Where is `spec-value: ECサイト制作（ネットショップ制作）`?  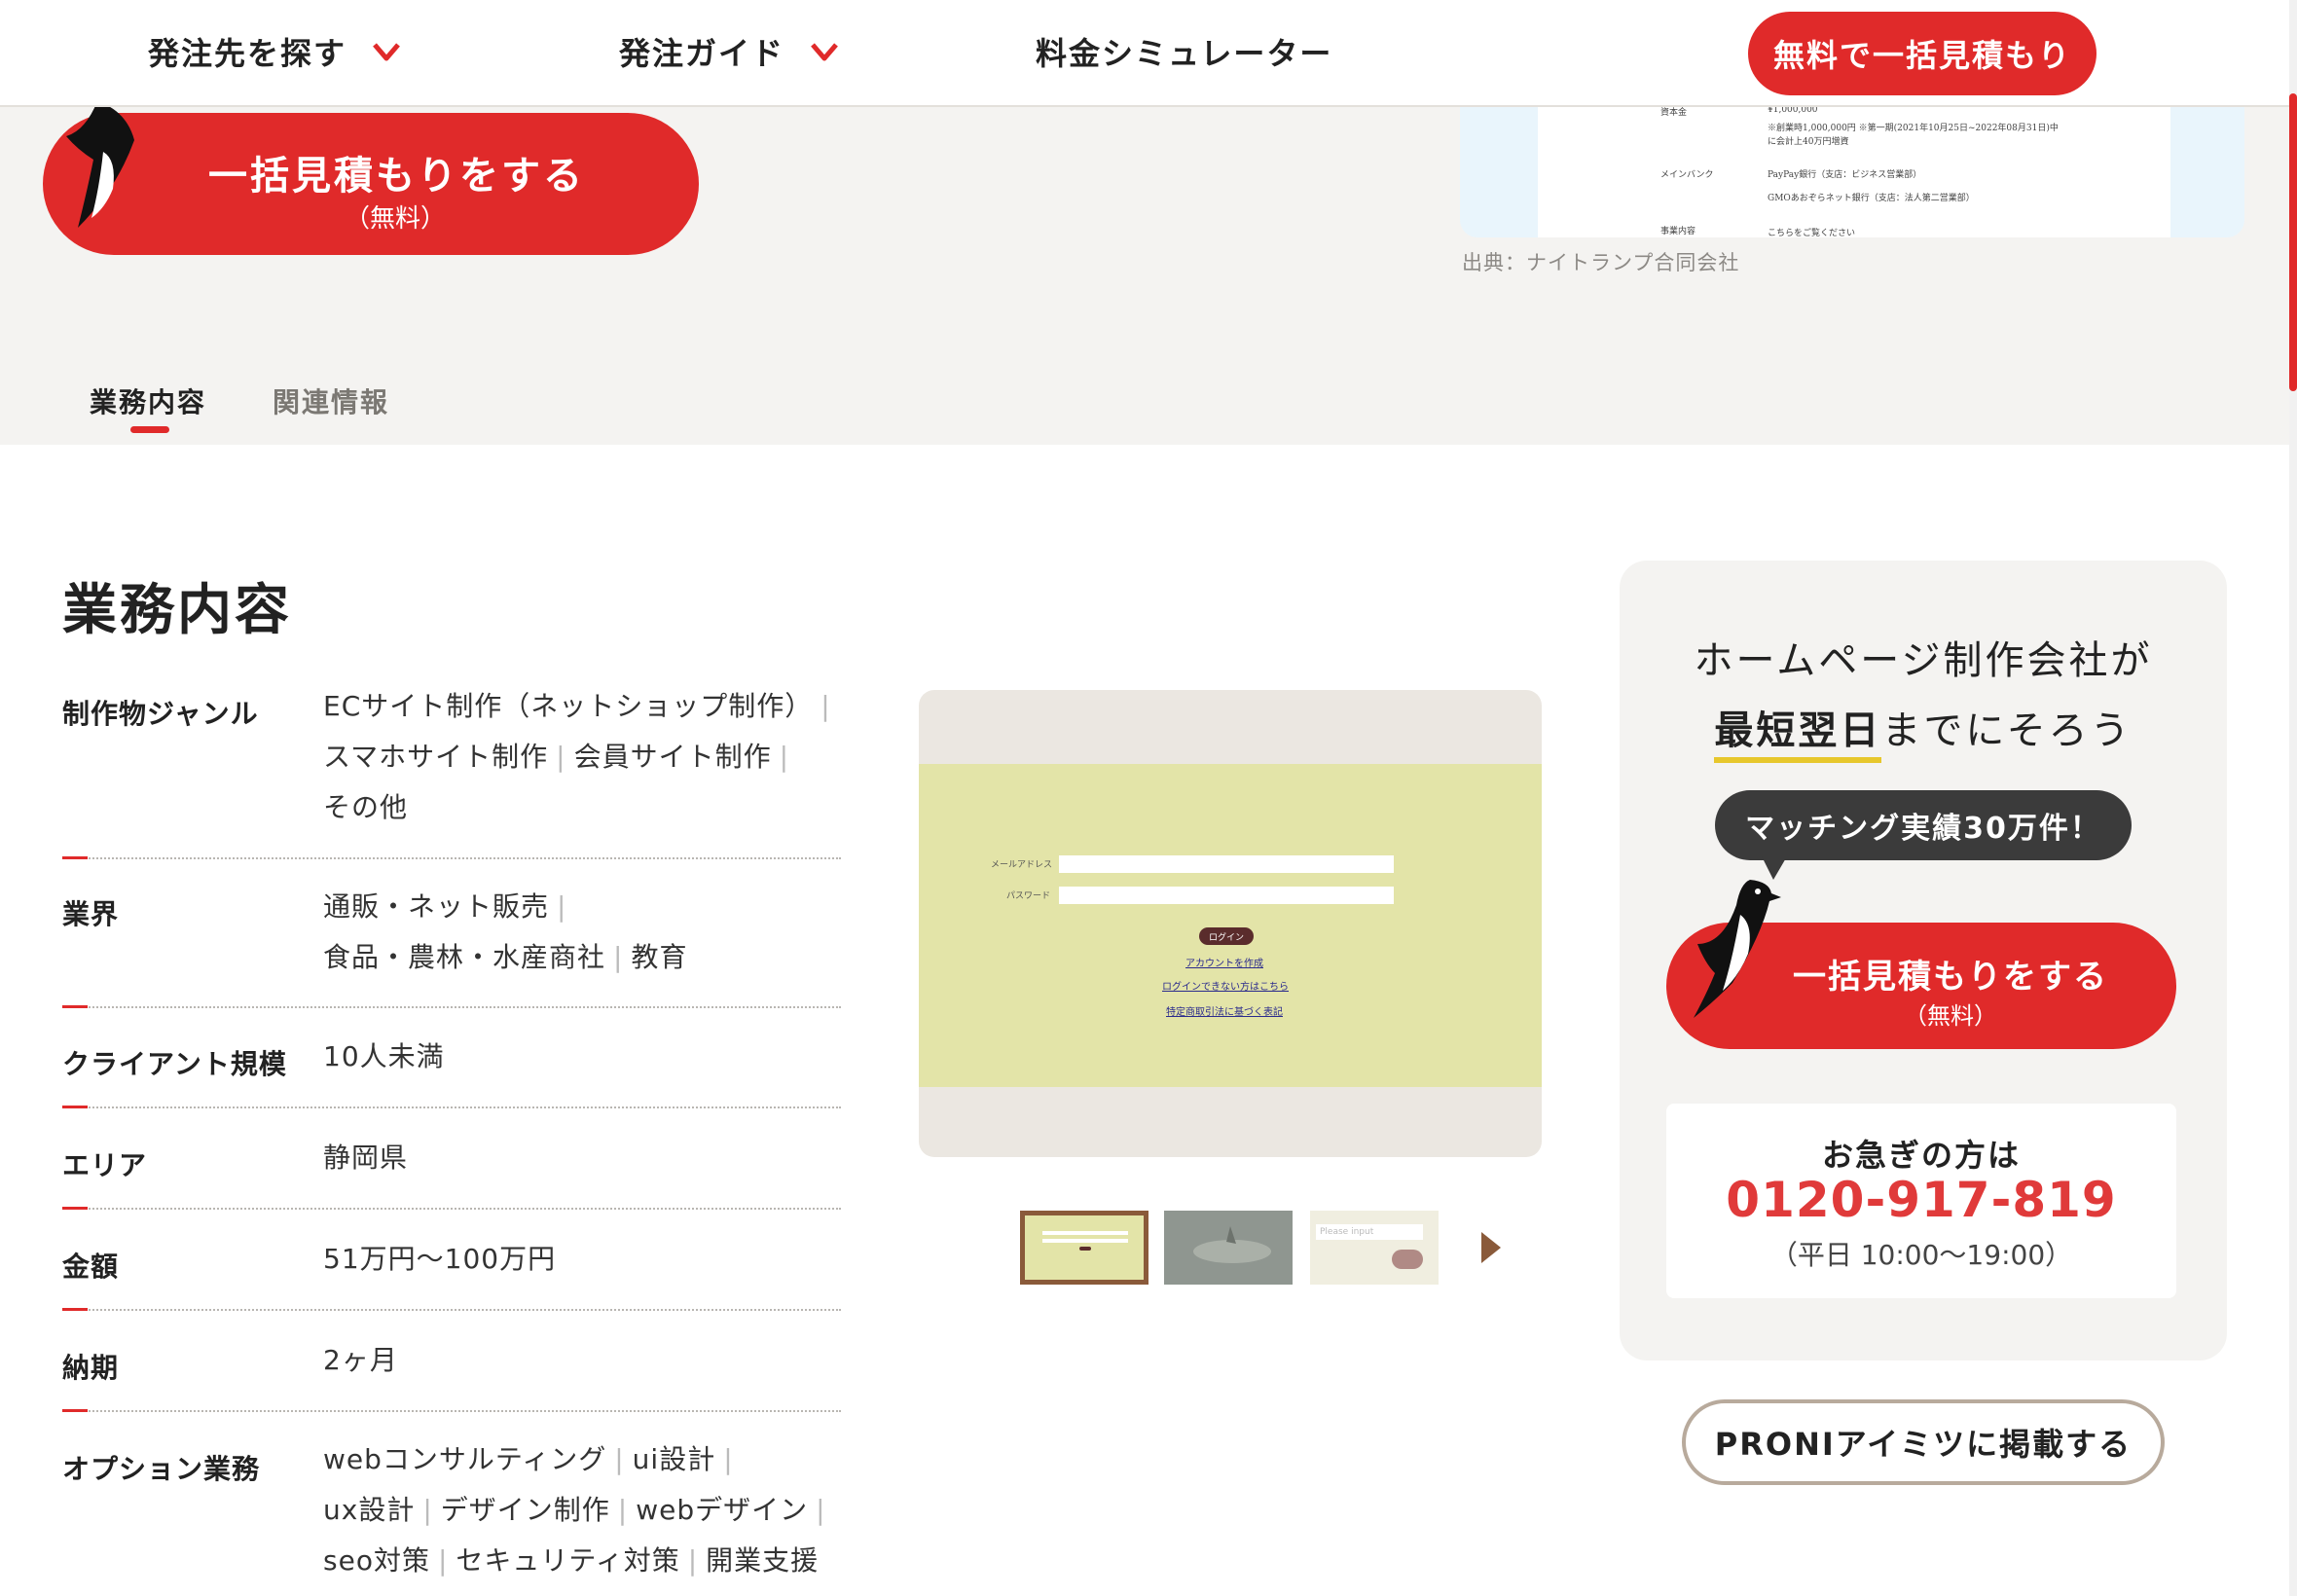 spec-value: ECサイト制作（ネットショップ制作） is located at coordinates (568, 706).